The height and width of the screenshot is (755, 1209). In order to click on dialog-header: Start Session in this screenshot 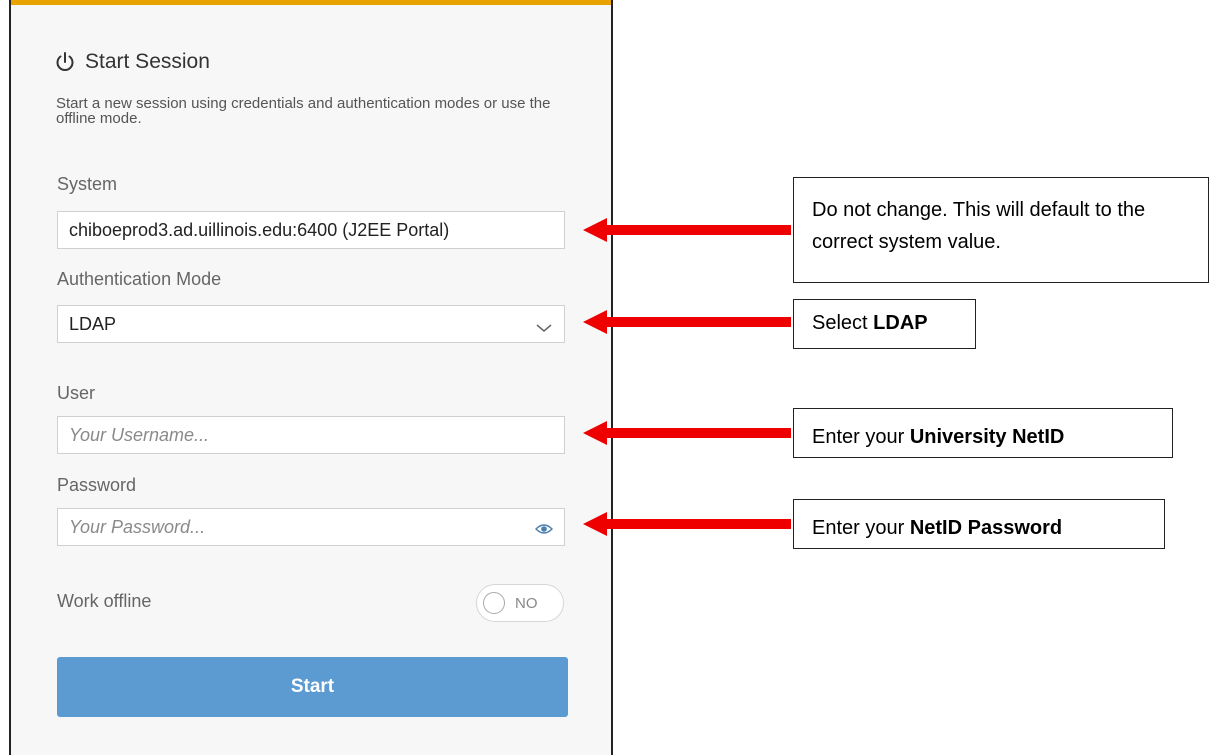, I will do `click(132, 62)`.